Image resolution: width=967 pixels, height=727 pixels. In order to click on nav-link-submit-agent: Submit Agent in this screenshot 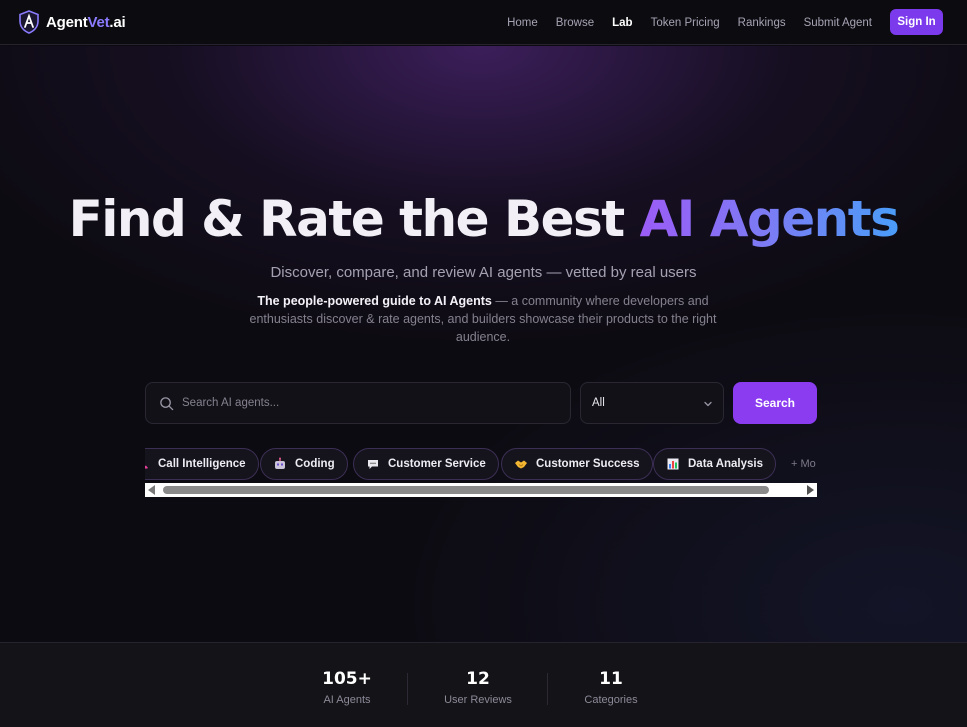, I will do `click(838, 23)`.